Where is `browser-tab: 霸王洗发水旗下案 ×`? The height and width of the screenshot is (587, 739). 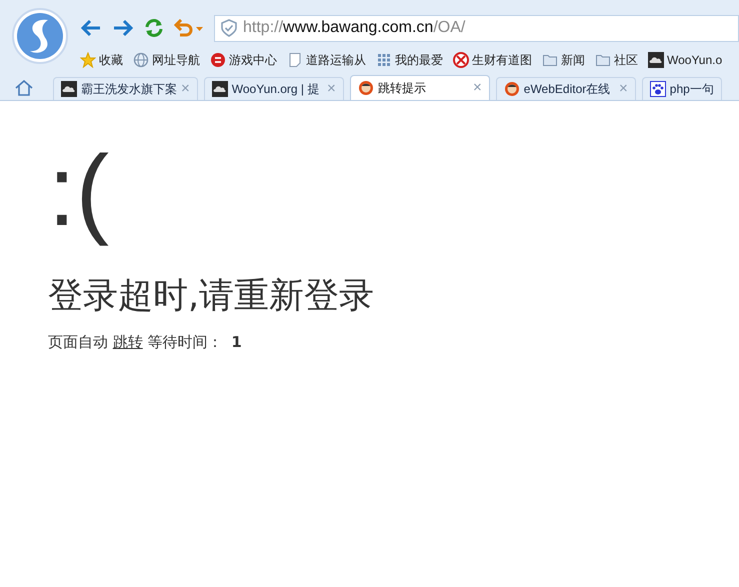 browser-tab: 霸王洗发水旗下案 × is located at coordinates (125, 88).